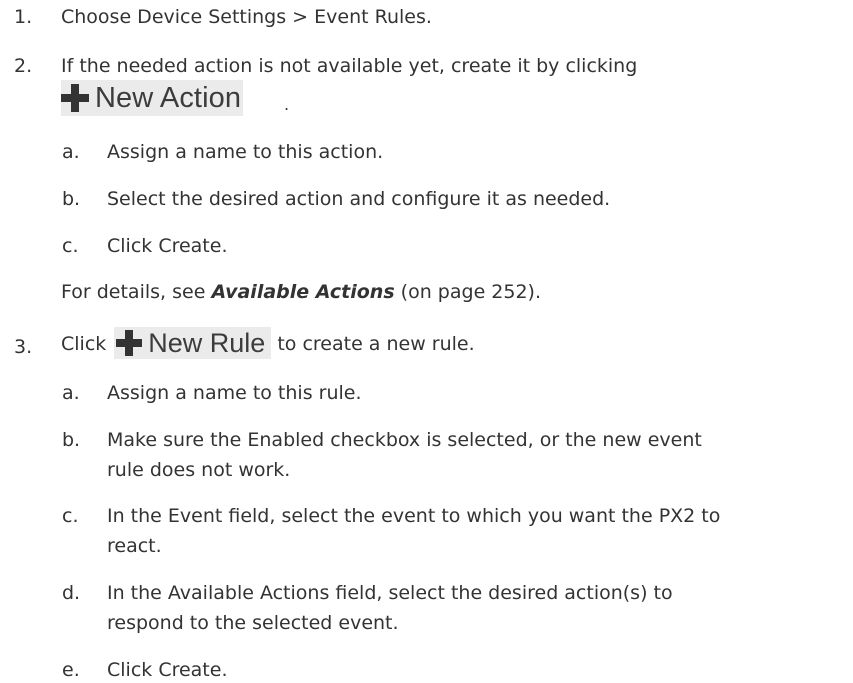  Describe the element at coordinates (199, 470) in the screenshot. I see `substep-text: rule does not work.` at that location.